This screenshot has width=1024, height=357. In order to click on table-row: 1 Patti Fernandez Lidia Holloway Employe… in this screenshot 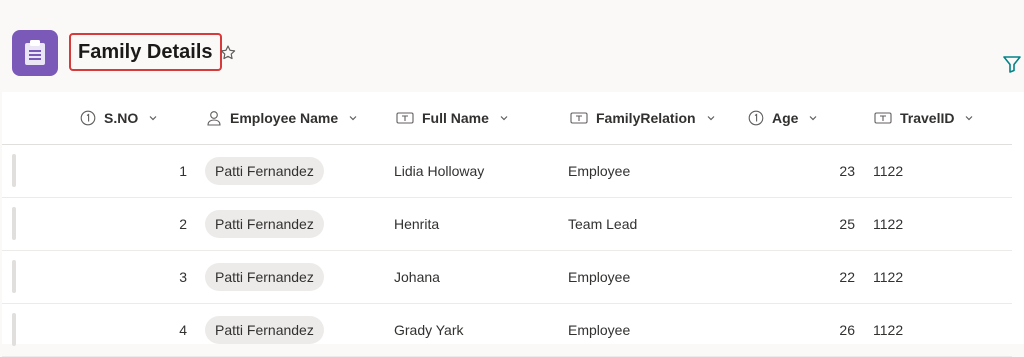, I will do `click(507, 171)`.